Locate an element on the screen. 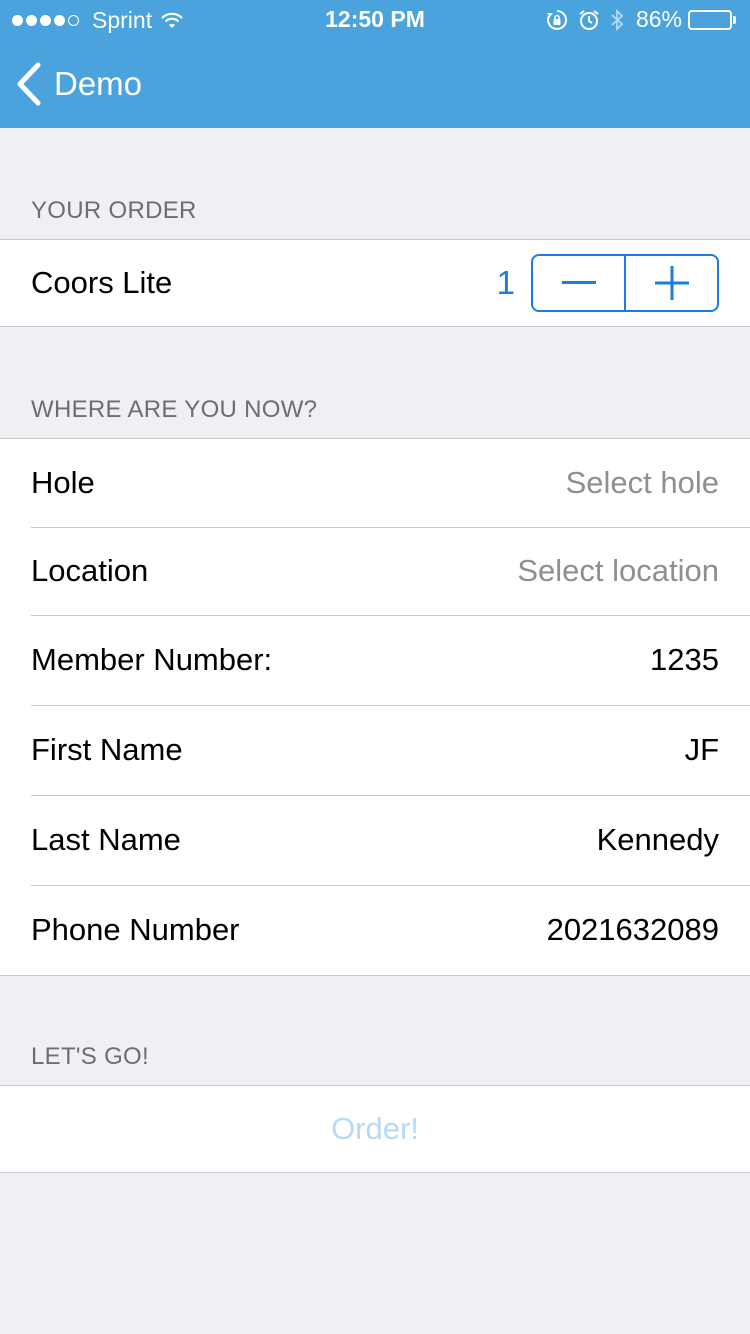  form-row-phone-number: Phone Number 2021632089 is located at coordinates (375, 930).